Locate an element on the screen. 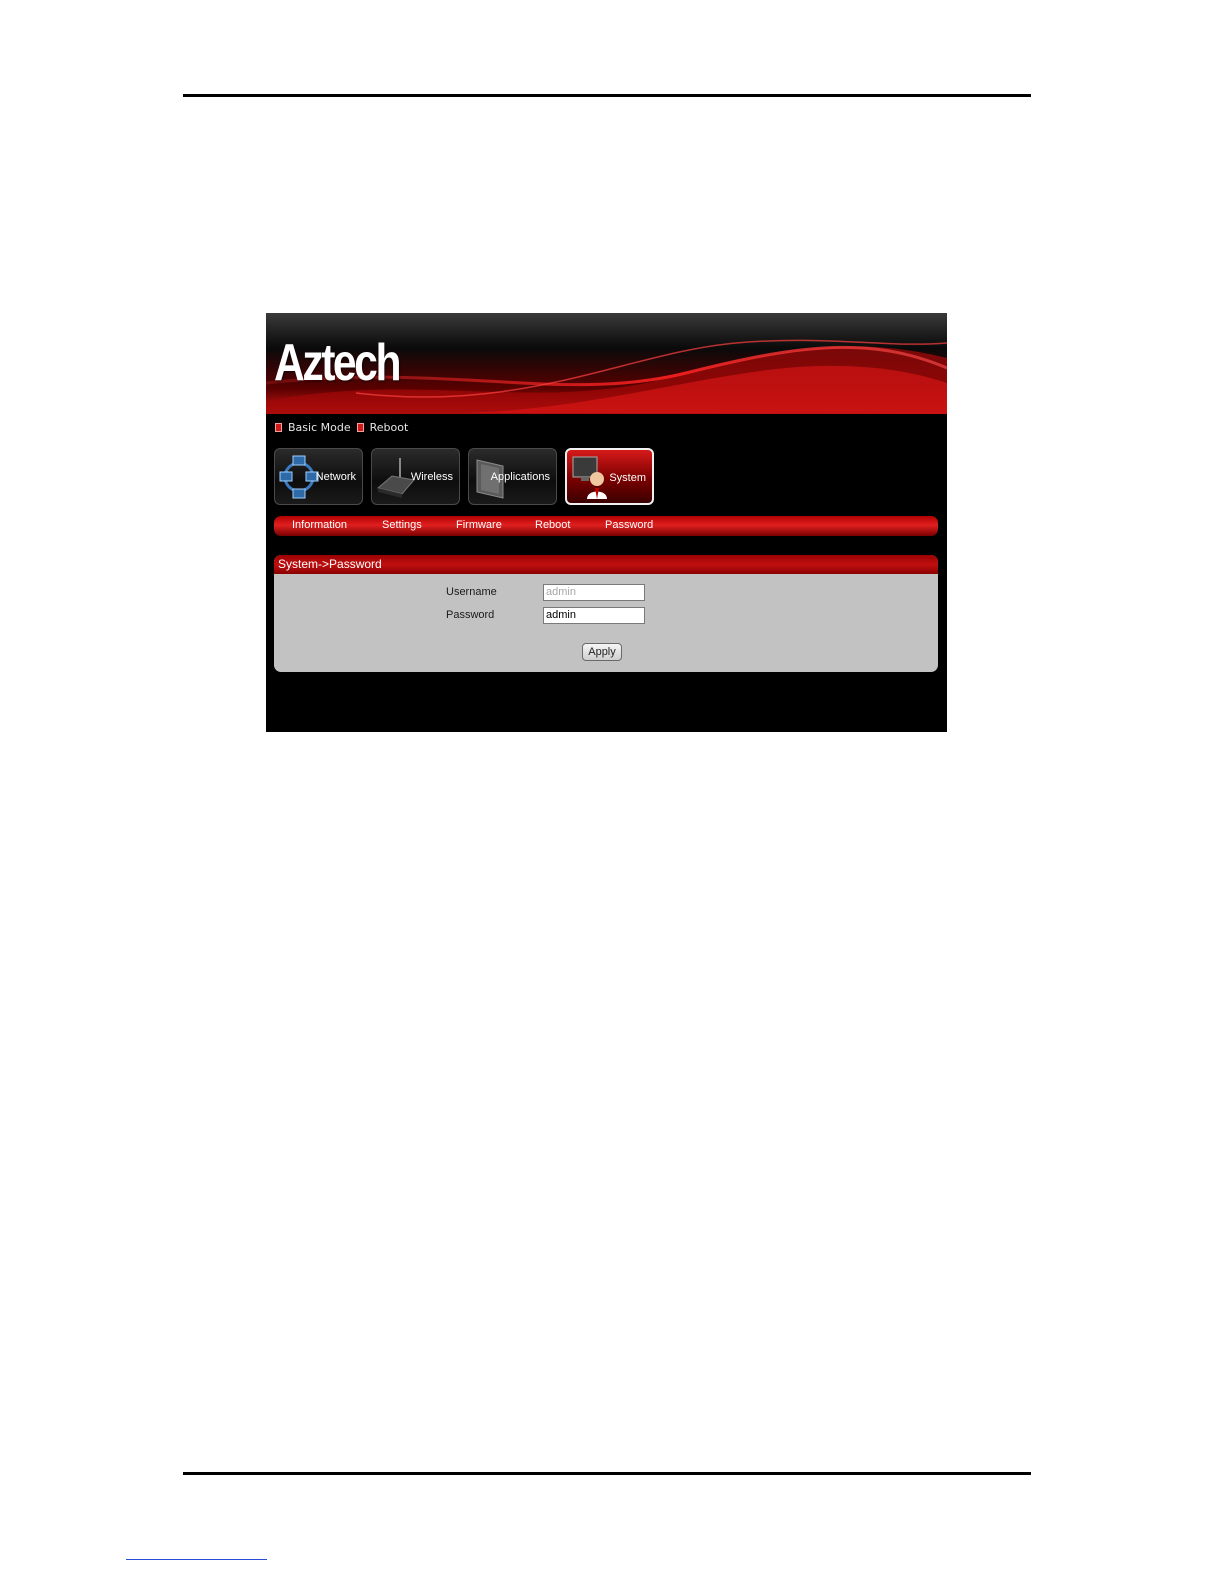 The image size is (1224, 1584). nav-wireless-label: Wireless is located at coordinates (431, 477).